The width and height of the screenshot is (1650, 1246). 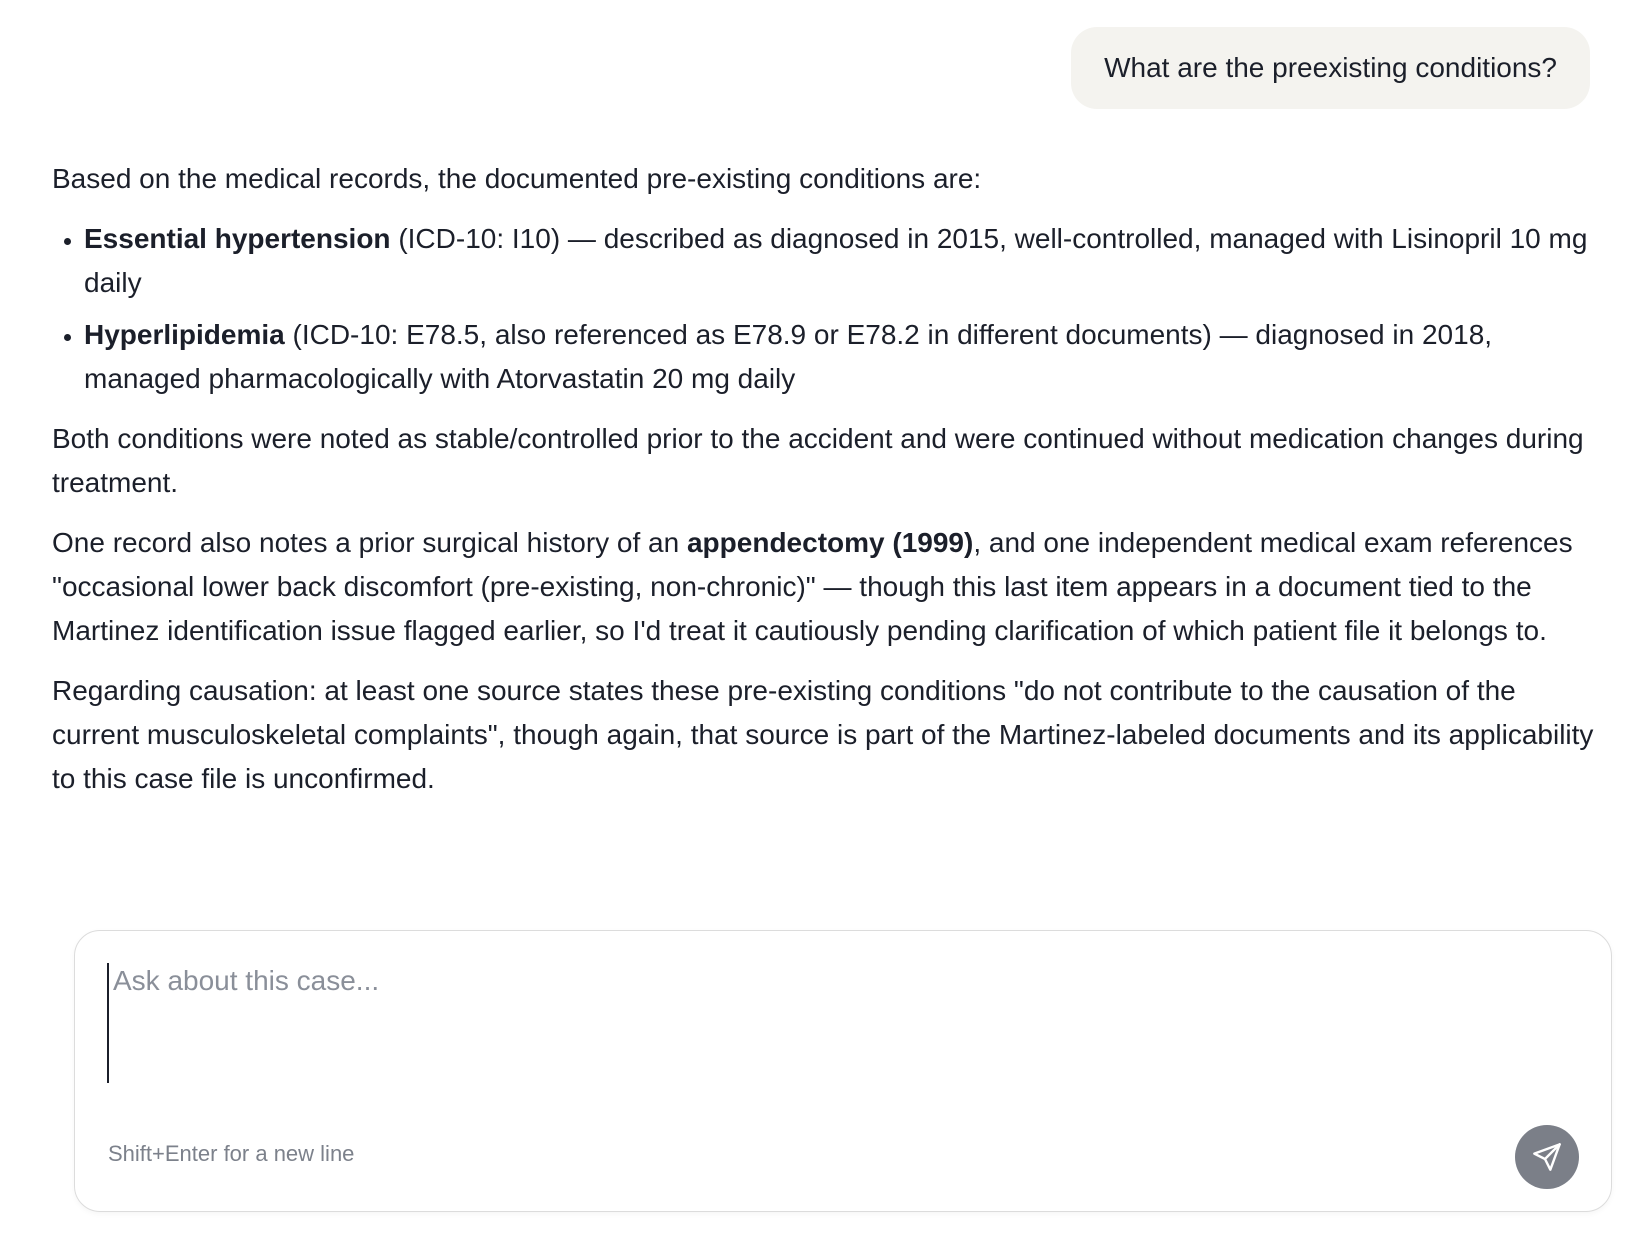 What do you see at coordinates (840, 1023) in the screenshot?
I see `chat-input` at bounding box center [840, 1023].